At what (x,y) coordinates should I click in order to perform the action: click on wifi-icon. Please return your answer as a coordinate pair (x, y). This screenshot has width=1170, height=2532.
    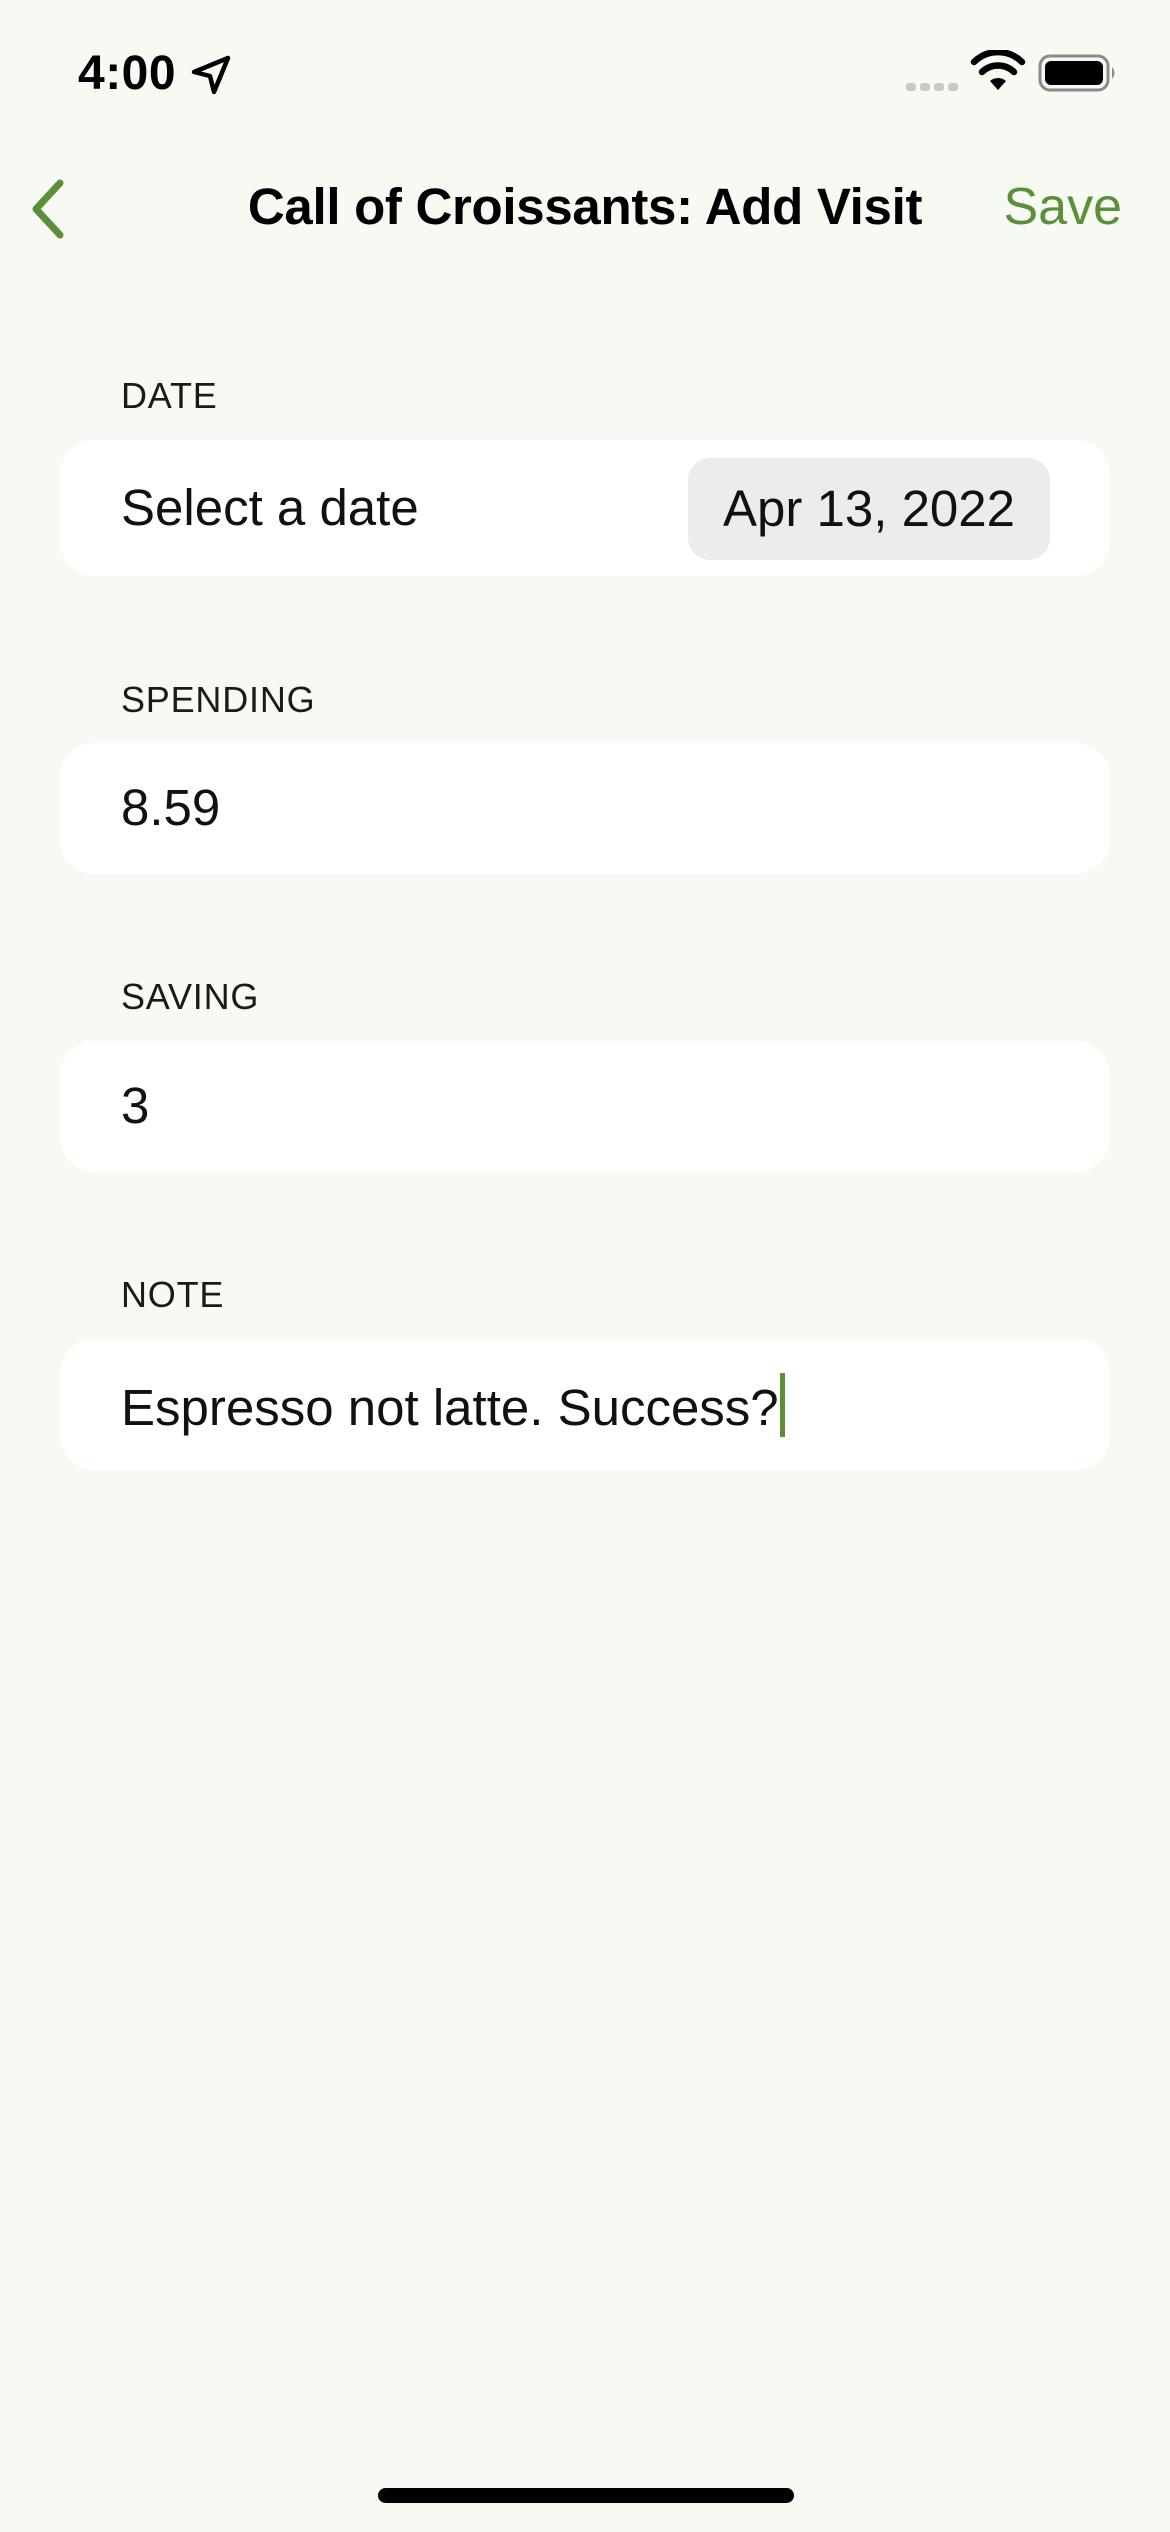
    Looking at the image, I should click on (998, 70).